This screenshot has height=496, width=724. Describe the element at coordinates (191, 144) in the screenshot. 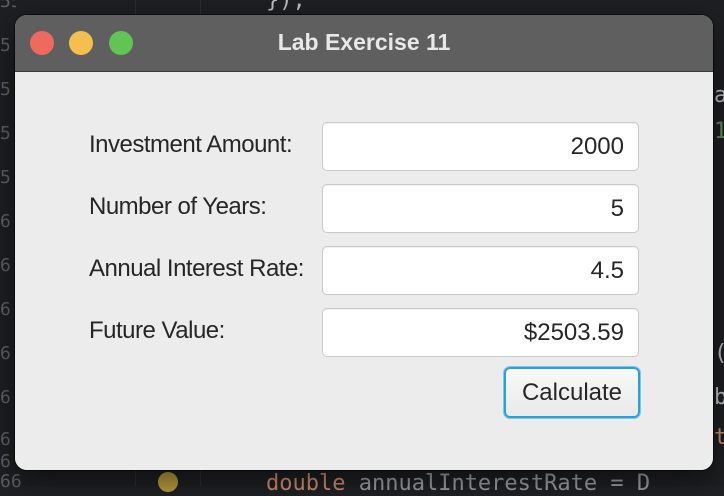

I see `investment-amount-label: Investment Amount:` at that location.